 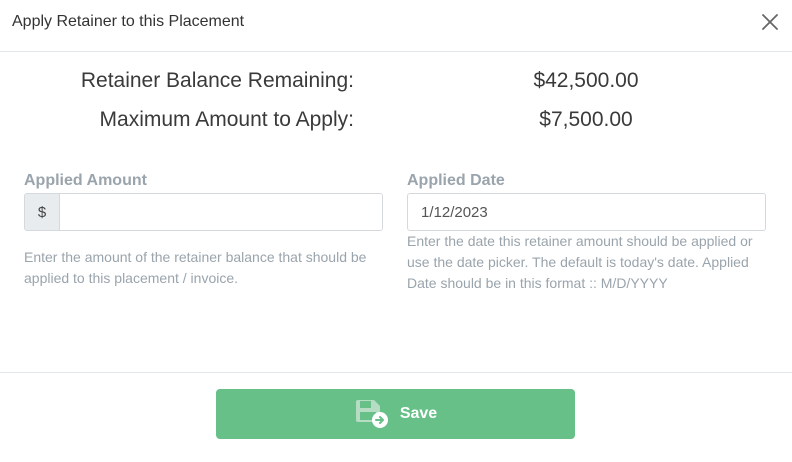 What do you see at coordinates (418, 413) in the screenshot?
I see `save-button-label: Save` at bounding box center [418, 413].